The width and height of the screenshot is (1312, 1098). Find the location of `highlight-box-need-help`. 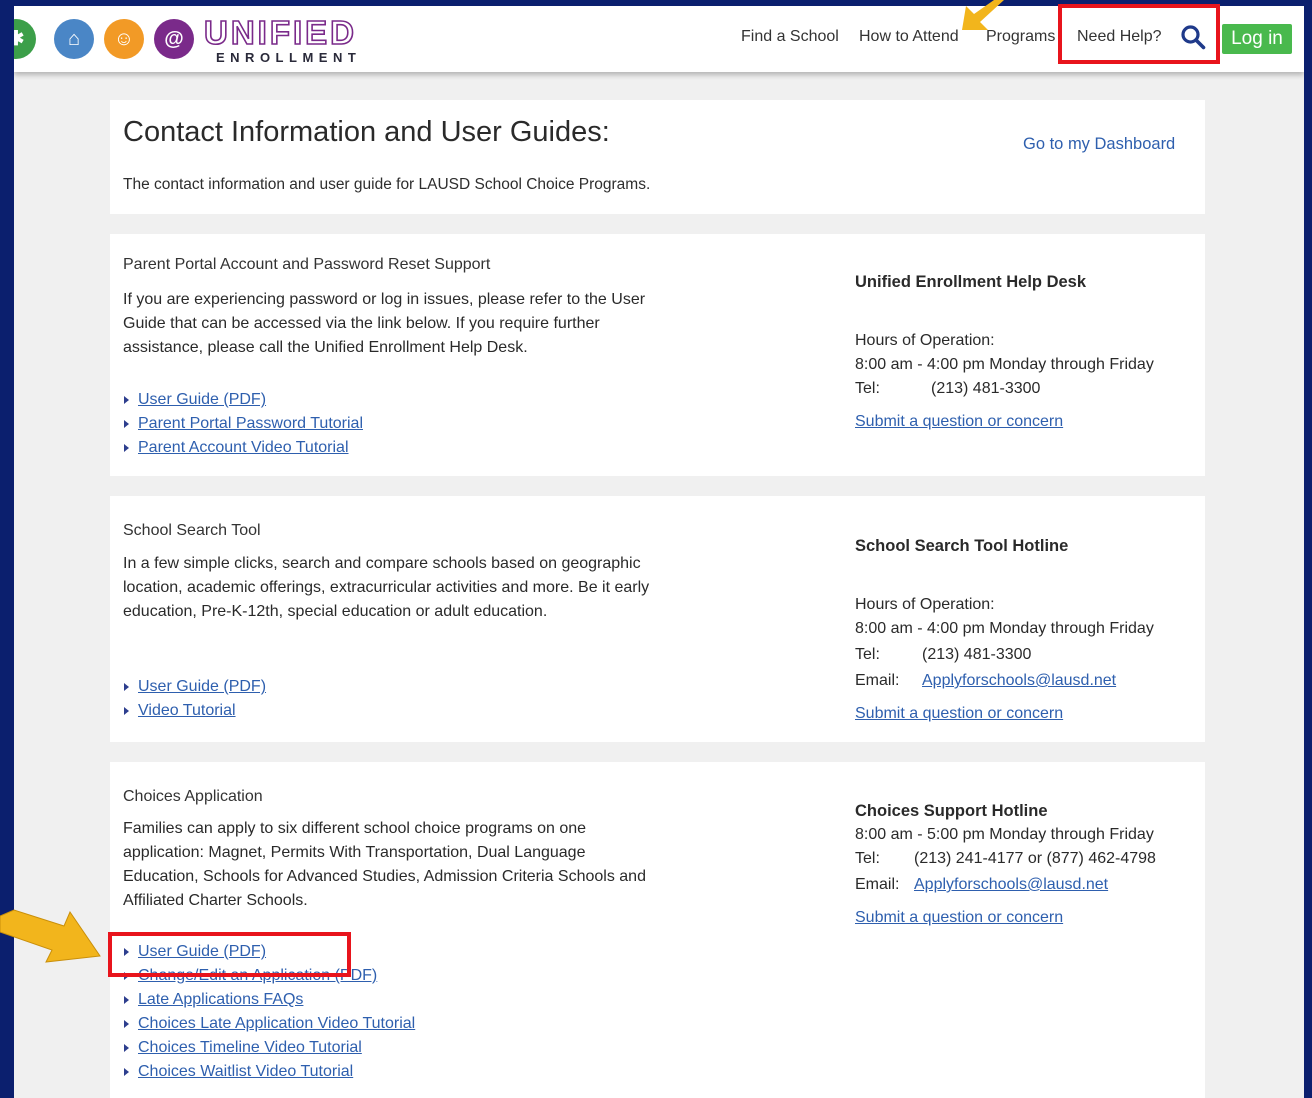

highlight-box-need-help is located at coordinates (1139, 34).